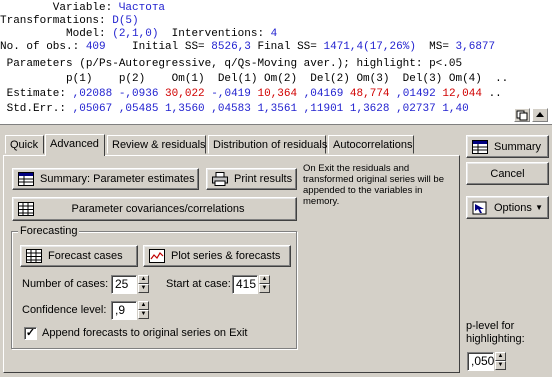 Image resolution: width=552 pixels, height=377 pixels. Describe the element at coordinates (245, 284) in the screenshot. I see `start-at-case-field: 415` at that location.